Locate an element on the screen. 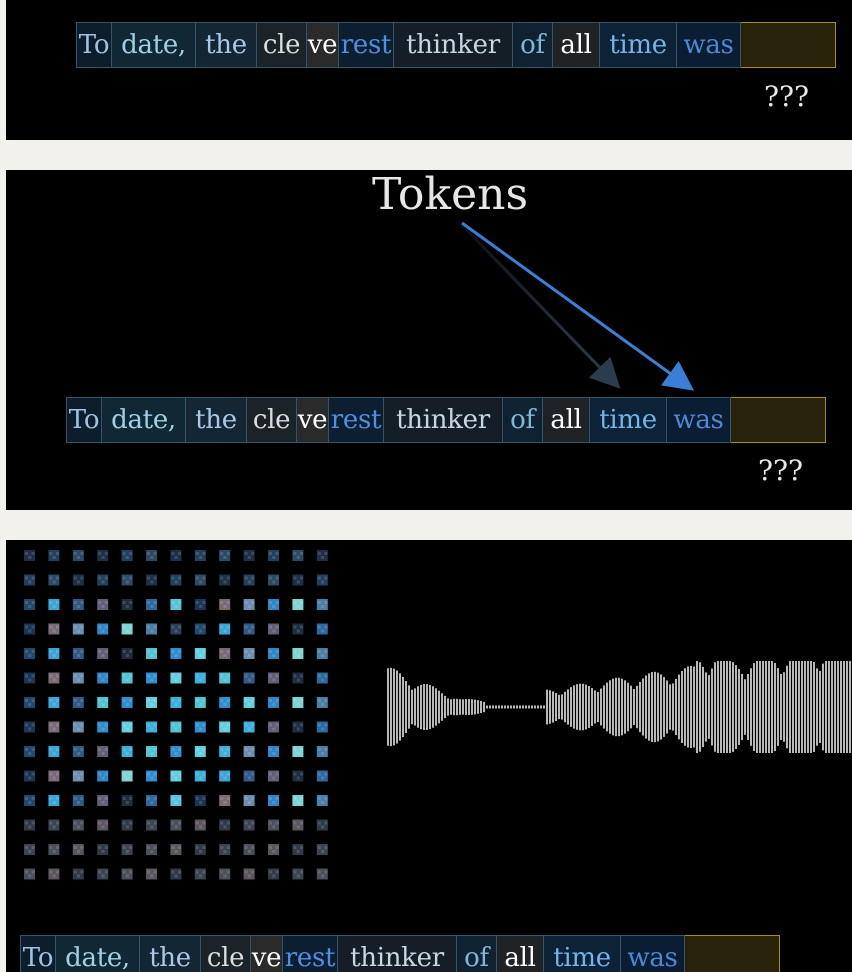 The width and height of the screenshot is (852, 972). arrows is located at coordinates (577, 306).